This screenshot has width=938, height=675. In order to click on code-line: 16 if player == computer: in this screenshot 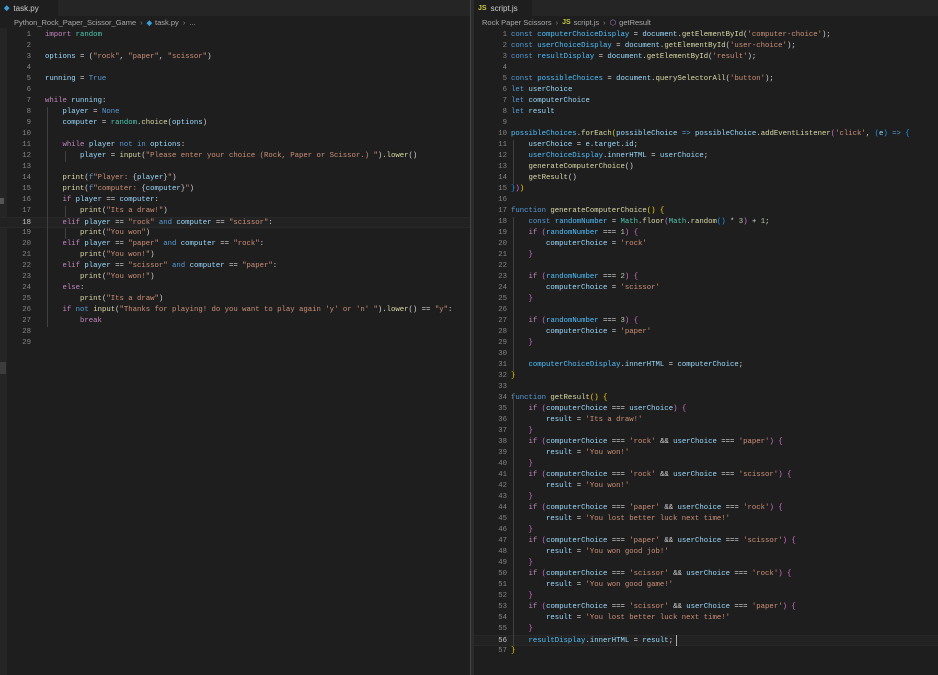, I will do `click(235, 200)`.